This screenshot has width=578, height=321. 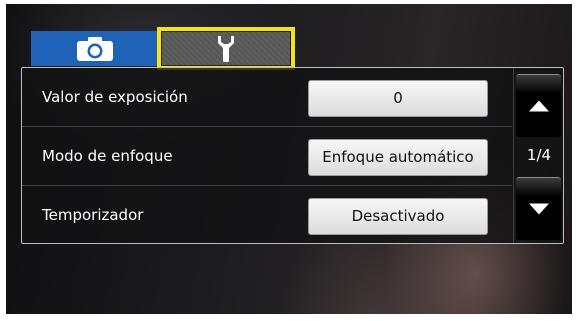 I want to click on page-indicator: 1/4, so click(x=539, y=155).